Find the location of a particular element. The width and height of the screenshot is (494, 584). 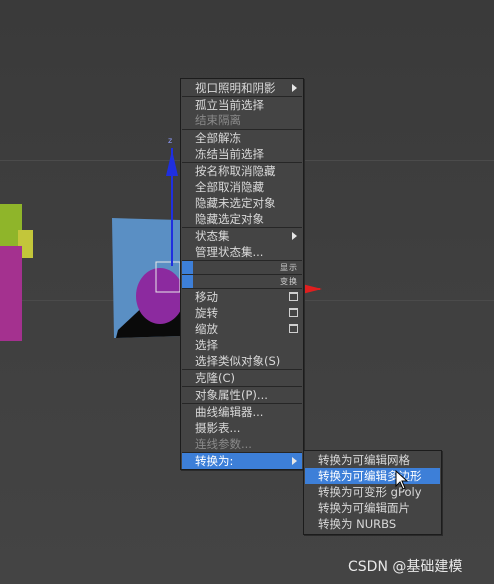

menu-item-isolate-selection: 孤立当前选择 is located at coordinates (242, 105).